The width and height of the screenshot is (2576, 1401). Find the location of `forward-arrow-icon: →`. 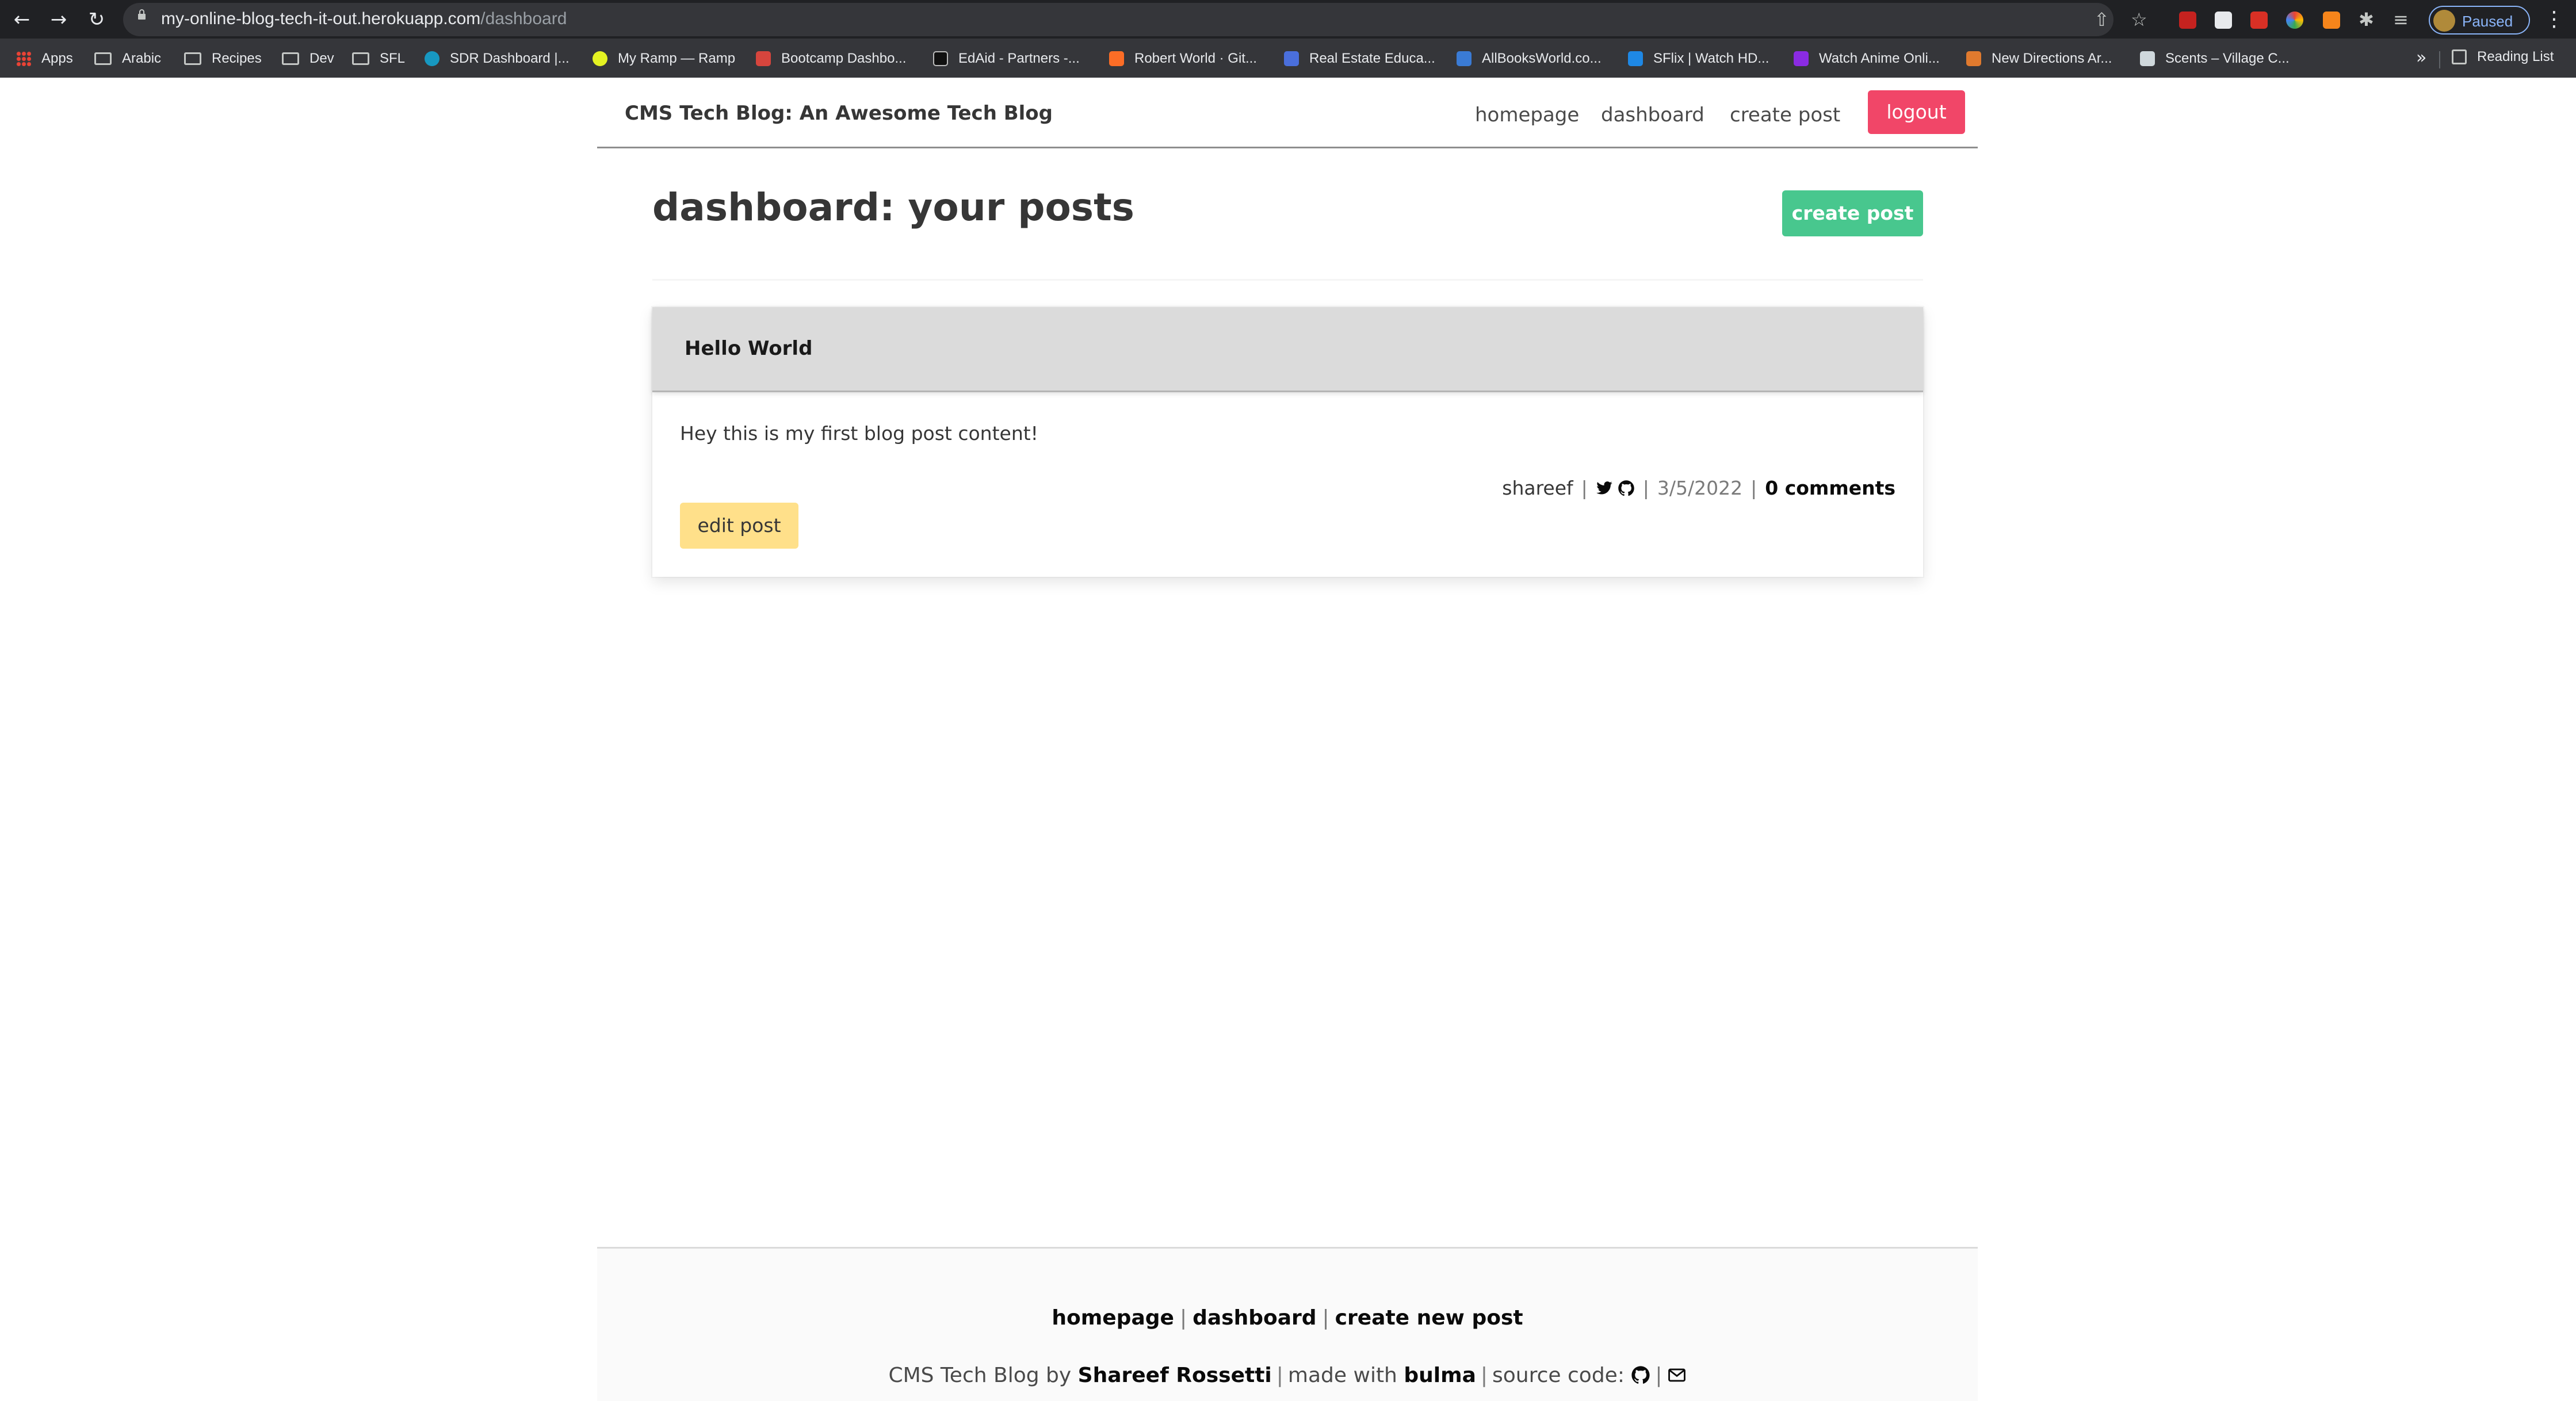

forward-arrow-icon: → is located at coordinates (58, 20).